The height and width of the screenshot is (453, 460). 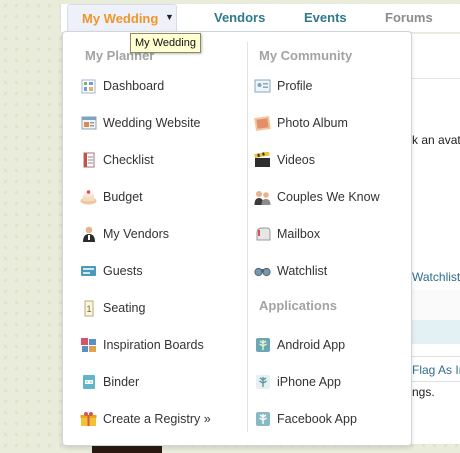 I want to click on menu-item-inspiration-boards: Inspiration Boards, so click(x=142, y=345).